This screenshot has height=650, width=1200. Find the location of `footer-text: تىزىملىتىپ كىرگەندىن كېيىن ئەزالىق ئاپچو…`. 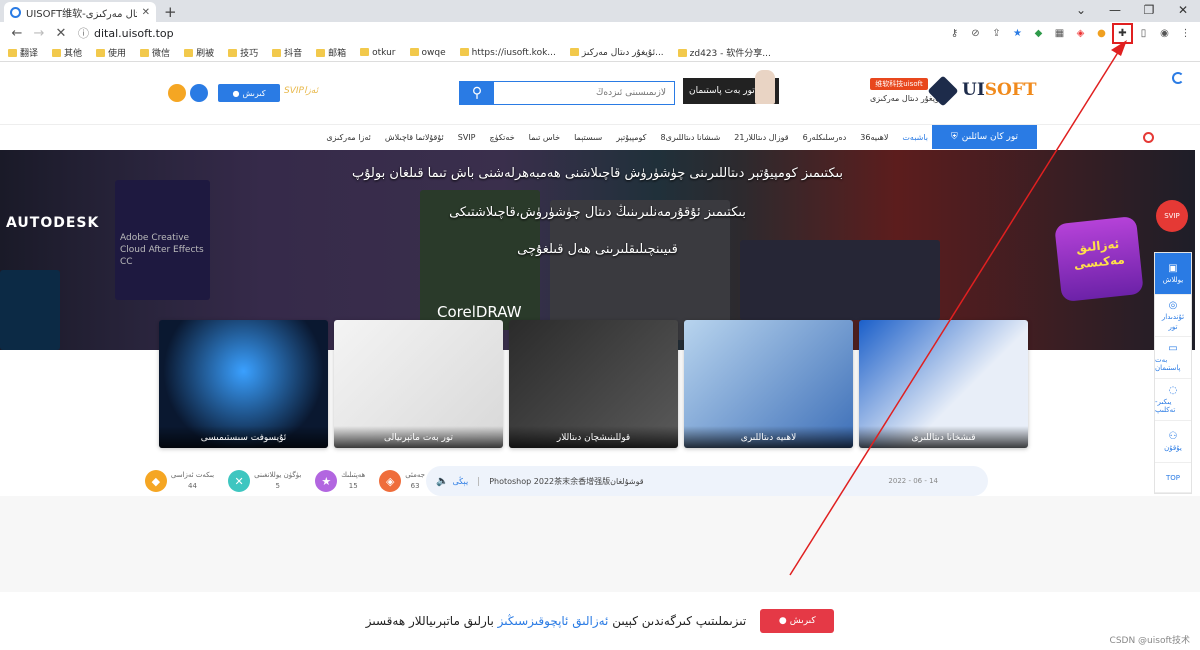

footer-text: تىزىملىتىپ كىرگەندىن كېيىن ئەزالىق ئاپچو… is located at coordinates (556, 621).